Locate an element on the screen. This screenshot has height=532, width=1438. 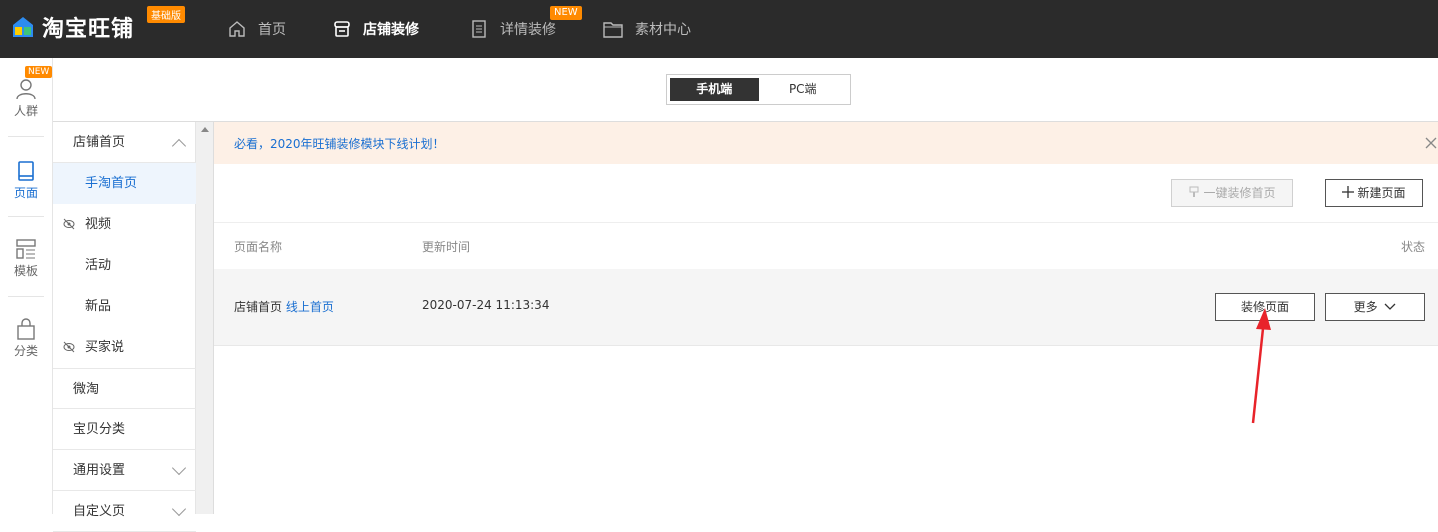
sidebar-item-label: 手淘首页 is located at coordinates (111, 183).